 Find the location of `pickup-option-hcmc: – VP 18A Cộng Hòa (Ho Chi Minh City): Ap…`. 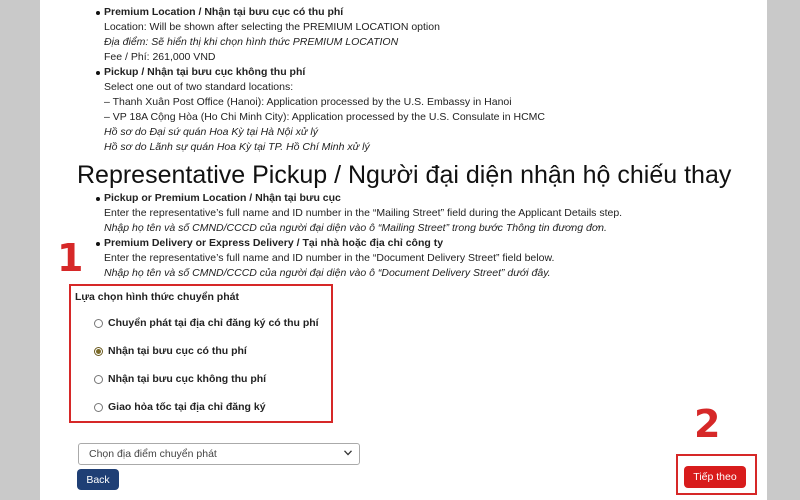

pickup-option-hcmc: – VP 18A Cộng Hòa (Ho Chi Minh City): Ap… is located at coordinates (325, 117).